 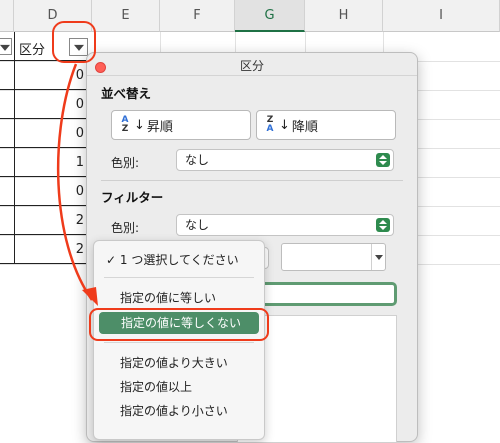 What do you see at coordinates (90, 296) in the screenshot?
I see `arrow-head` at bounding box center [90, 296].